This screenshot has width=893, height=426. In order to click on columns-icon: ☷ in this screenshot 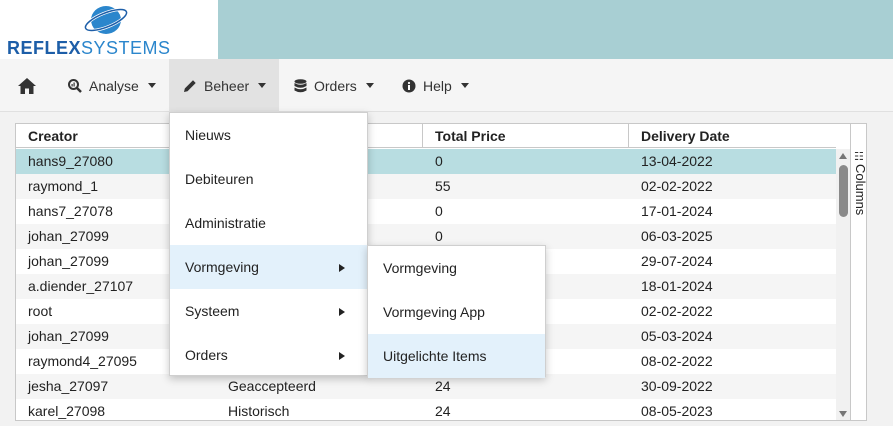, I will do `click(859, 157)`.